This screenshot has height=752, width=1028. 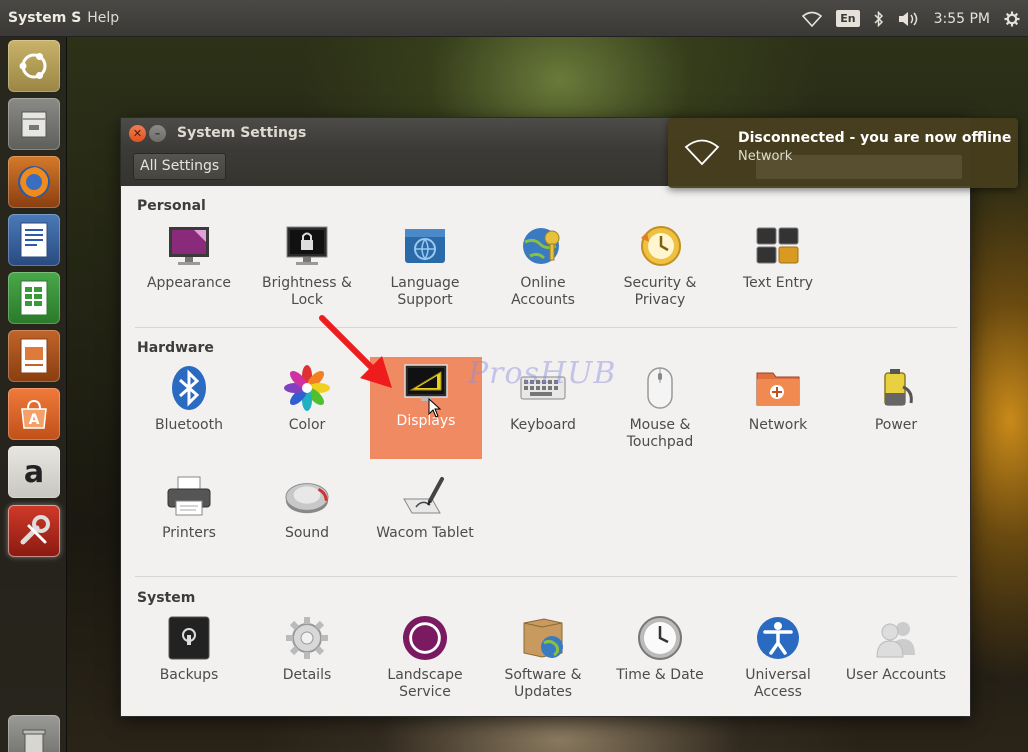 What do you see at coordinates (778, 412) in the screenshot?
I see `item-network: Network` at bounding box center [778, 412].